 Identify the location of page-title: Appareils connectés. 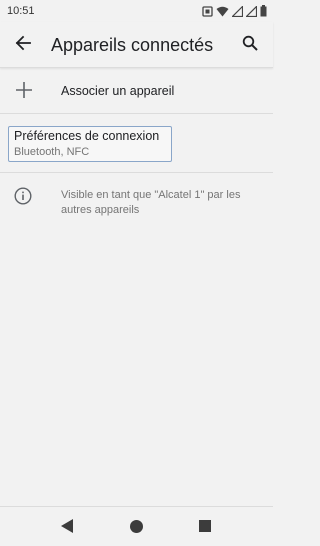
(132, 45).